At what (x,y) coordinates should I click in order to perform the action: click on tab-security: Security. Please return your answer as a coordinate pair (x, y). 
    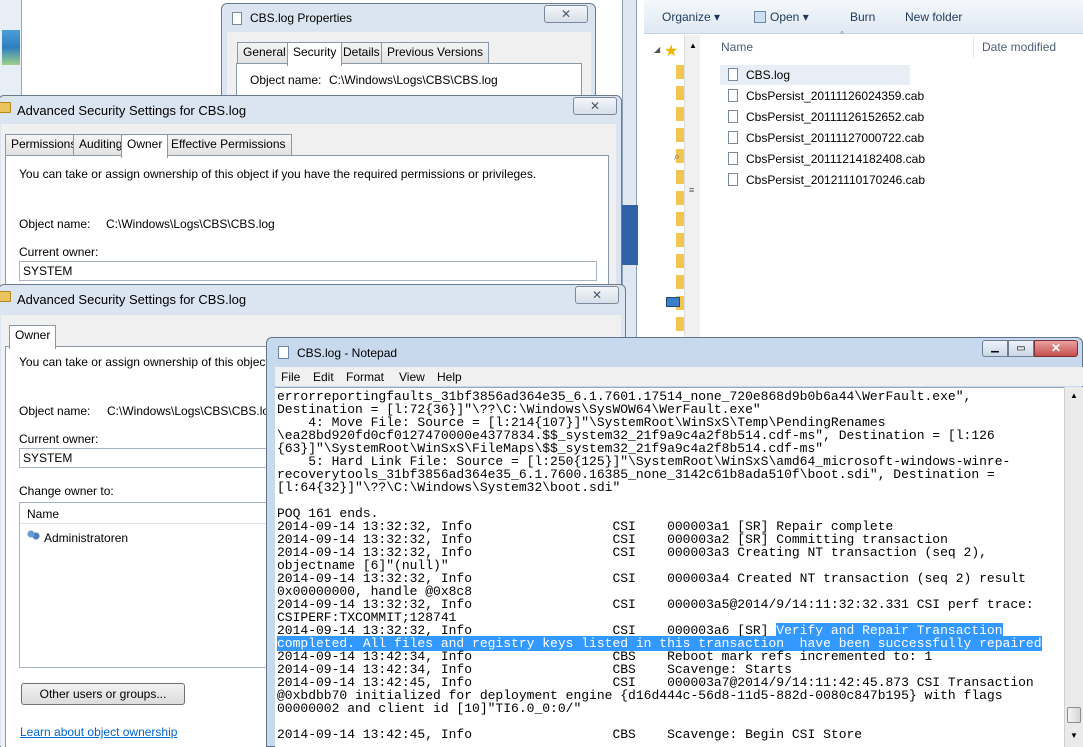
    Looking at the image, I should click on (315, 54).